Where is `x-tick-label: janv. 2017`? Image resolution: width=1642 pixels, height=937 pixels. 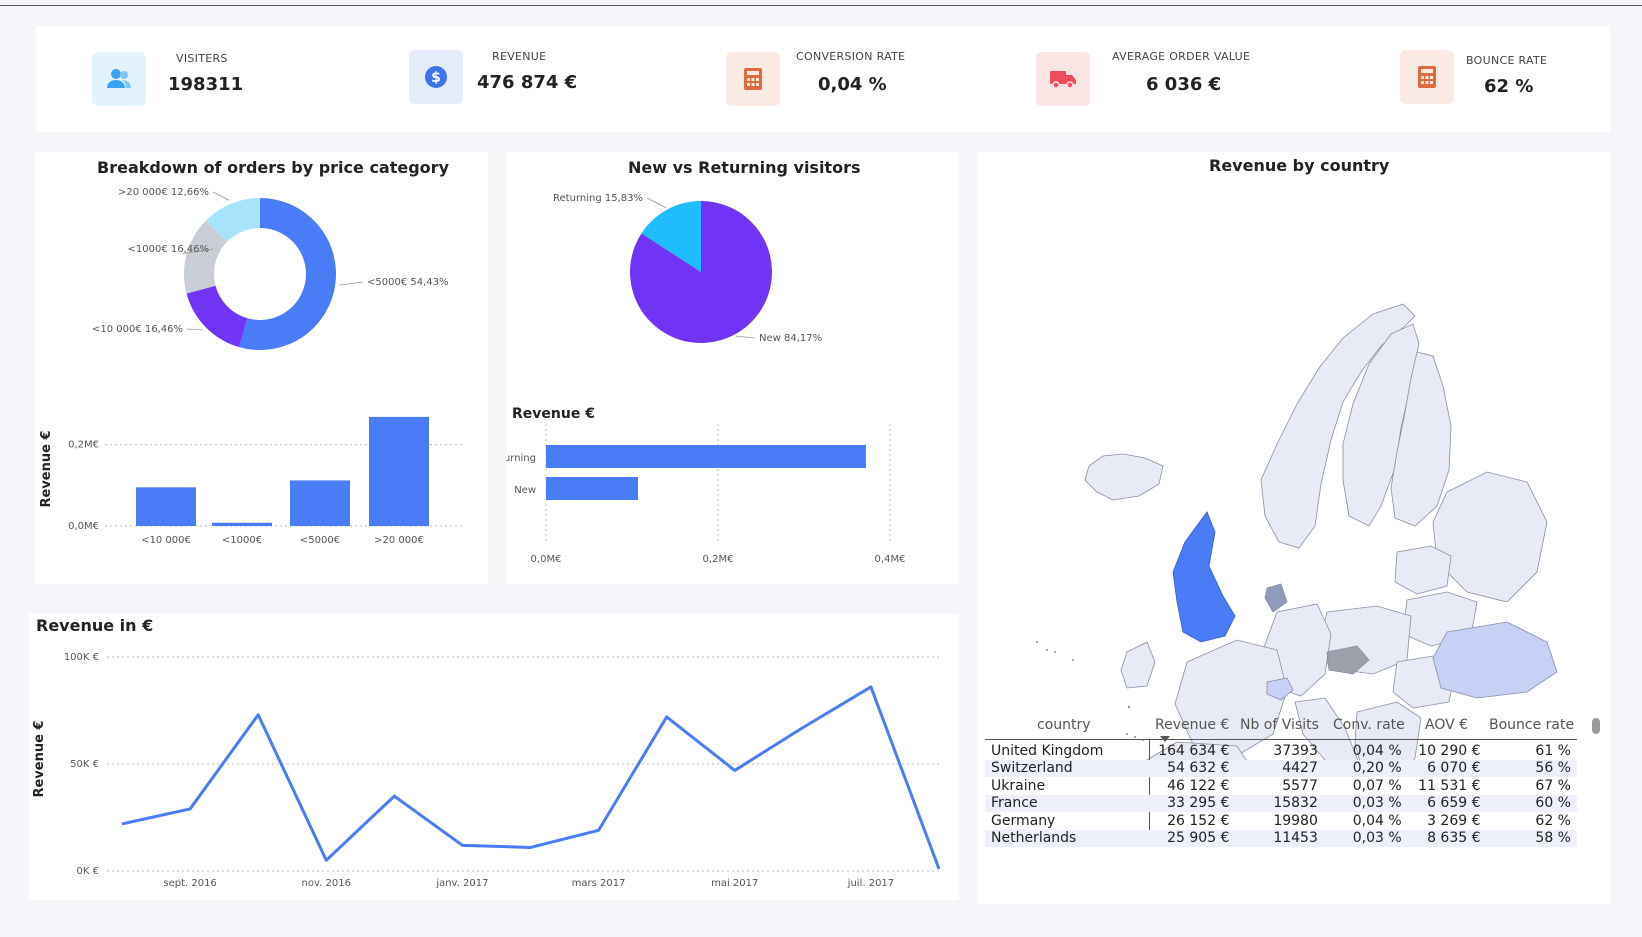
x-tick-label: janv. 2017 is located at coordinates (461, 883).